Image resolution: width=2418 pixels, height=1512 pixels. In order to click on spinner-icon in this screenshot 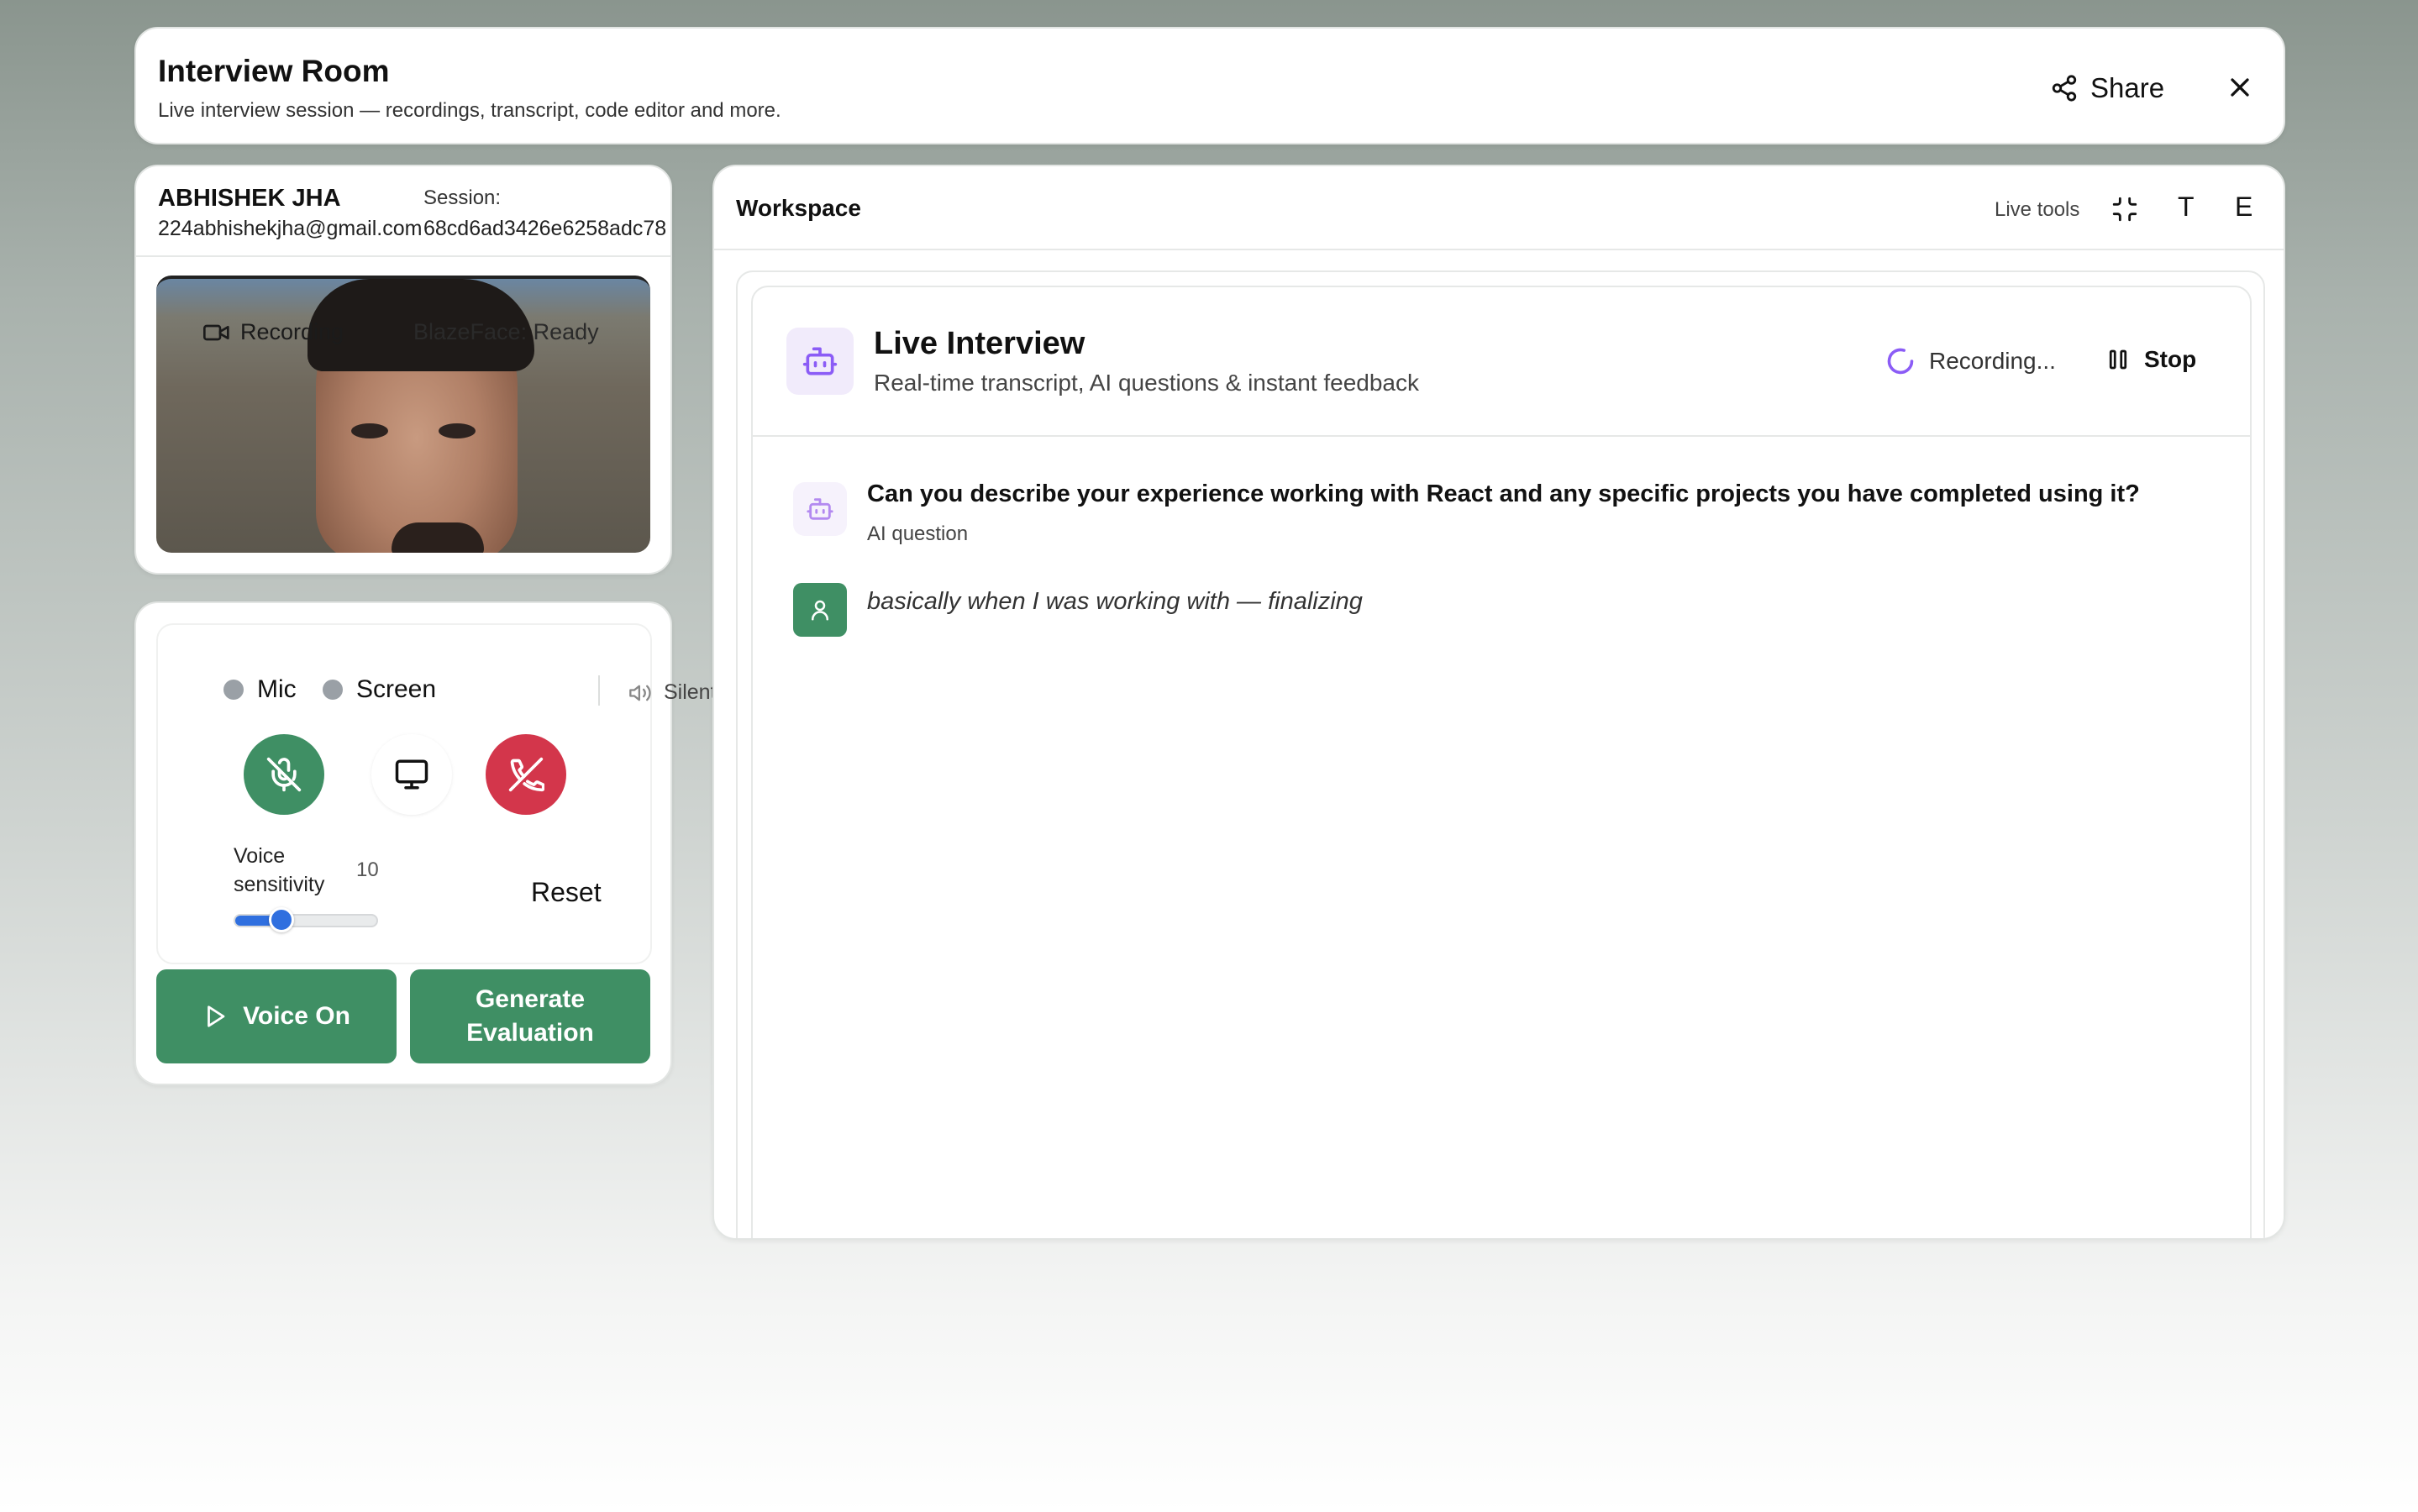, I will do `click(1901, 361)`.